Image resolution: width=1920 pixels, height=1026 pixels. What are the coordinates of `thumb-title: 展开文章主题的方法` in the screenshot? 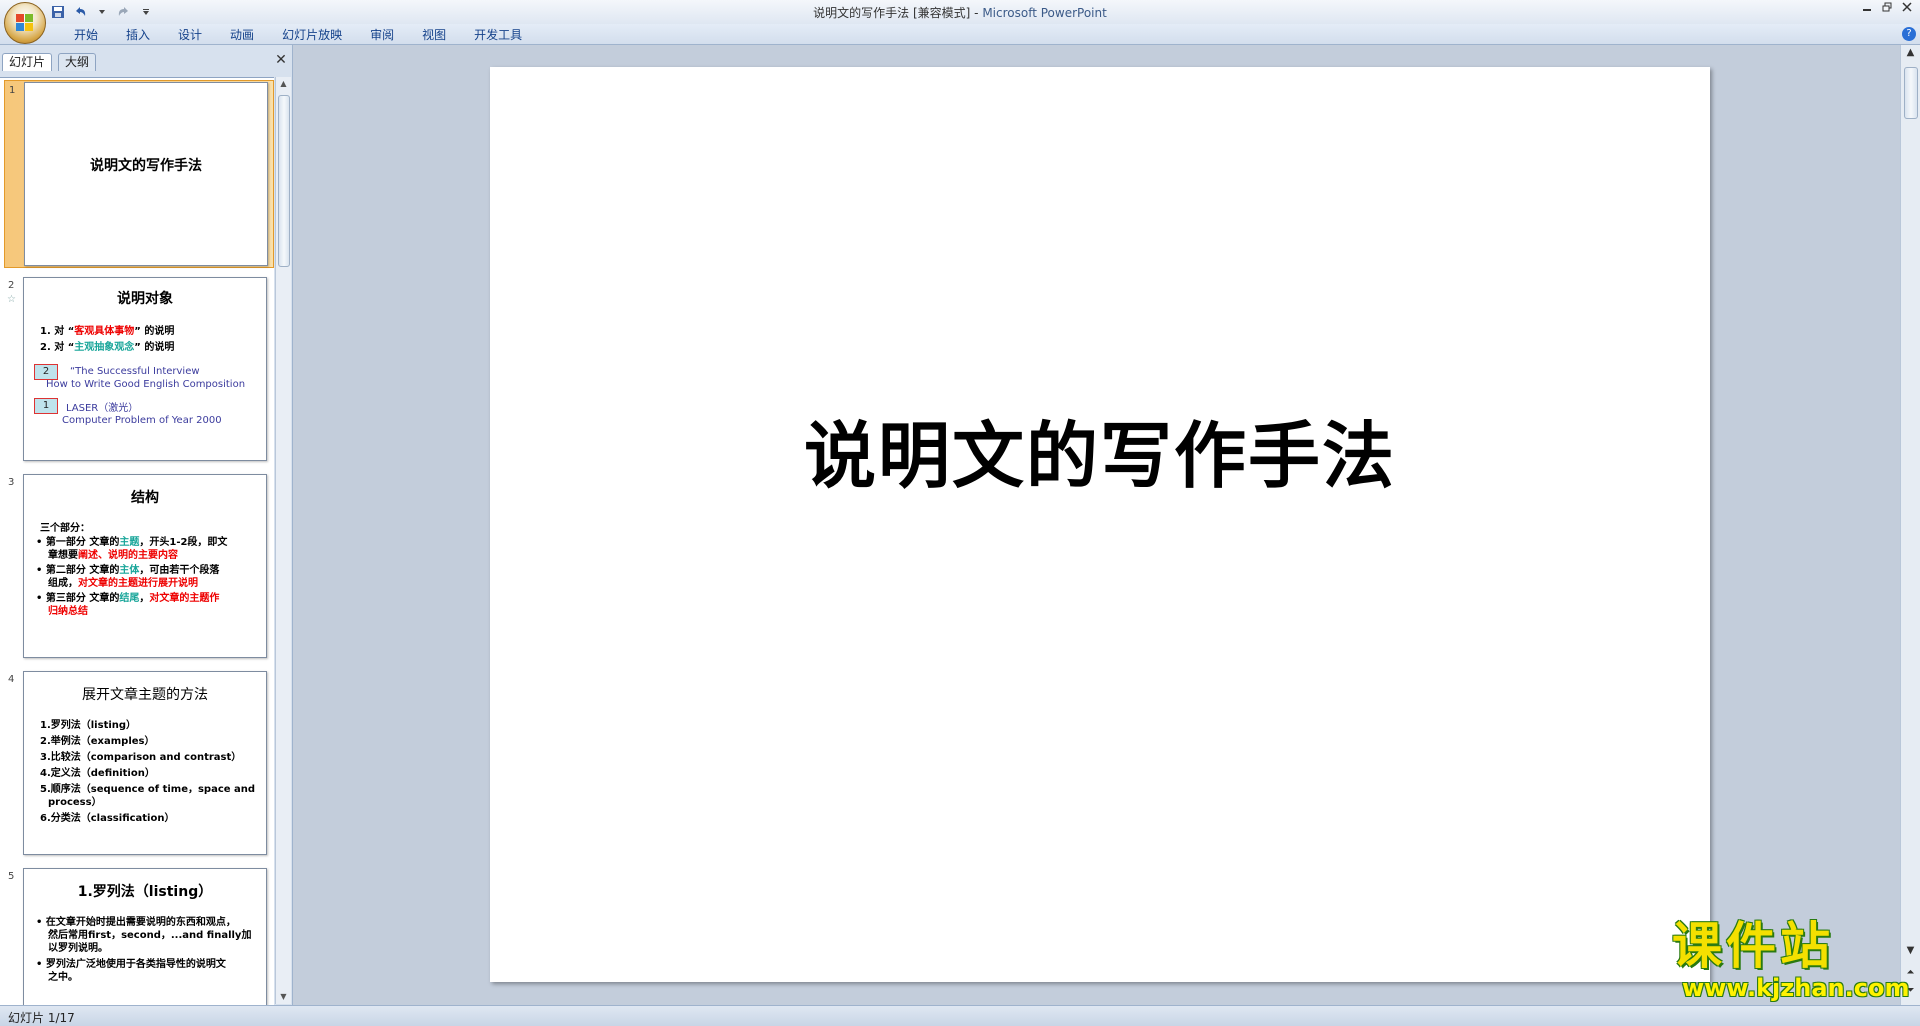 It's located at (145, 695).